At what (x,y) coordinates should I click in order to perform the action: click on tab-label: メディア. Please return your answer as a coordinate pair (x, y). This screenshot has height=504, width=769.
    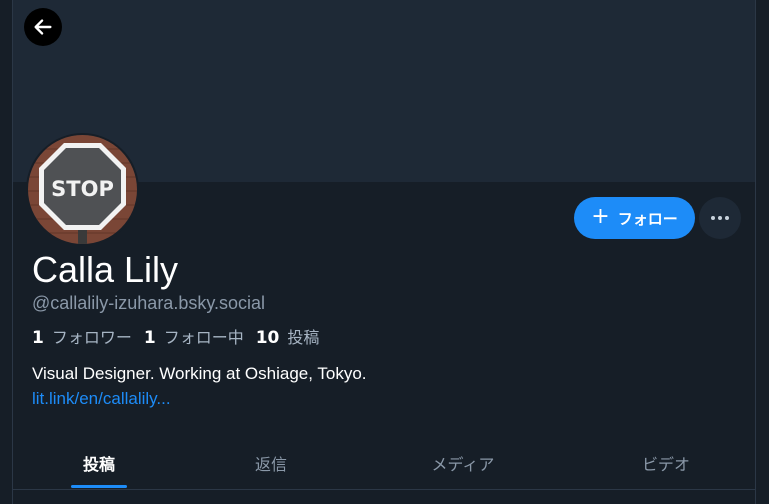
    Looking at the image, I should click on (463, 464).